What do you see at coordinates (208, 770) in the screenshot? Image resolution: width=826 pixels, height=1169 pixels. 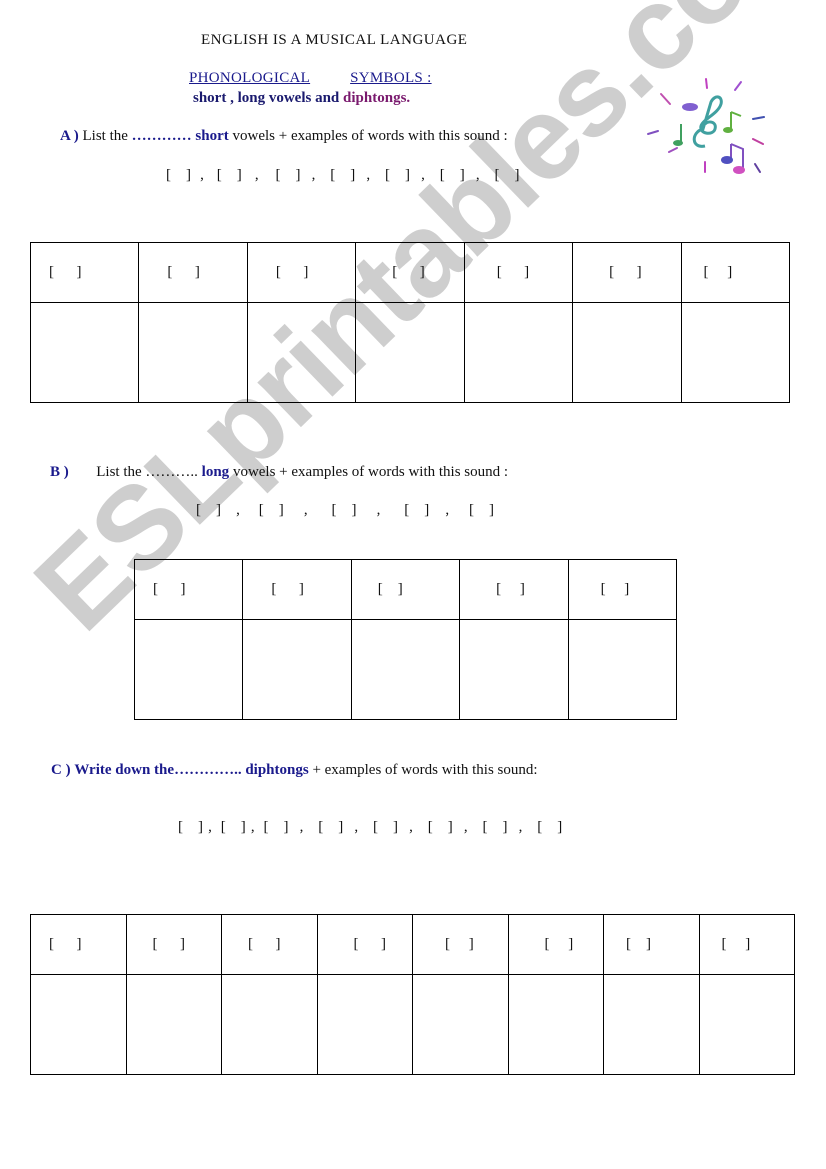 I see `section-c-blank: …………..` at bounding box center [208, 770].